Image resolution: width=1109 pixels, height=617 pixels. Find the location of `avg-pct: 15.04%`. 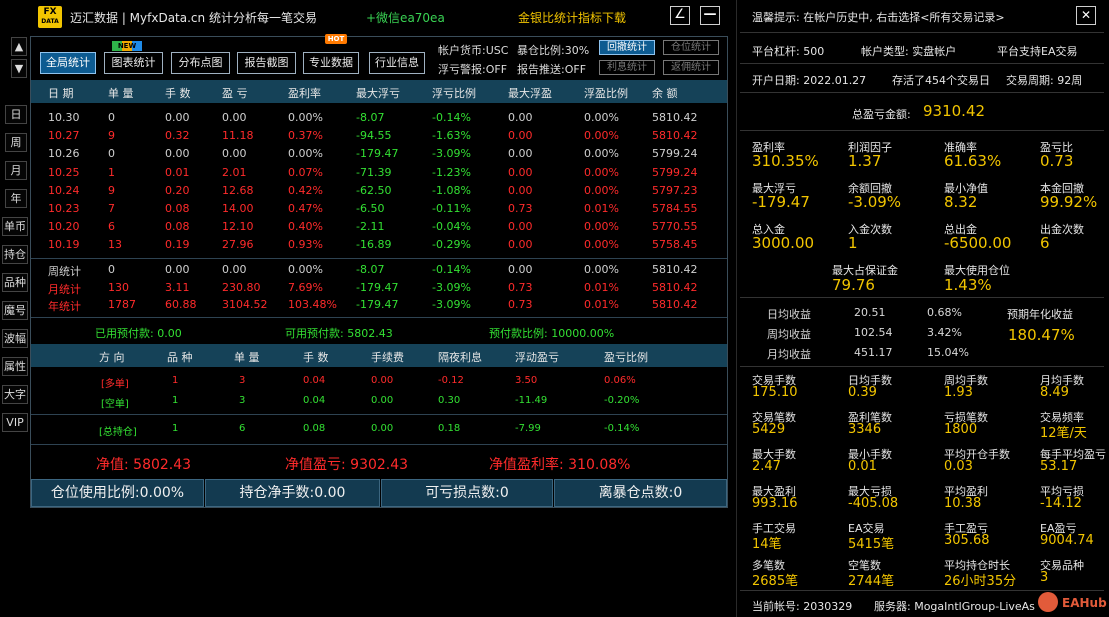

avg-pct: 15.04% is located at coordinates (948, 352).